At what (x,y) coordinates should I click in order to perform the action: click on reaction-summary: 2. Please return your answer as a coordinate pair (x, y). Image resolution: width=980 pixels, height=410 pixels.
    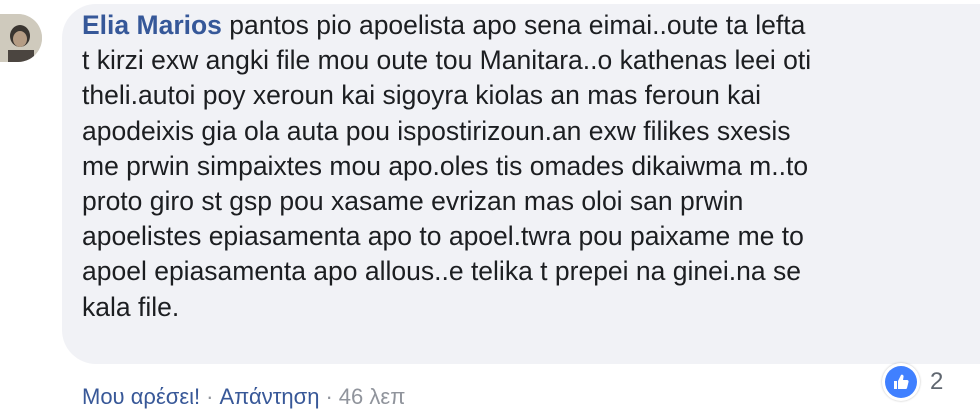
    Looking at the image, I should click on (912, 382).